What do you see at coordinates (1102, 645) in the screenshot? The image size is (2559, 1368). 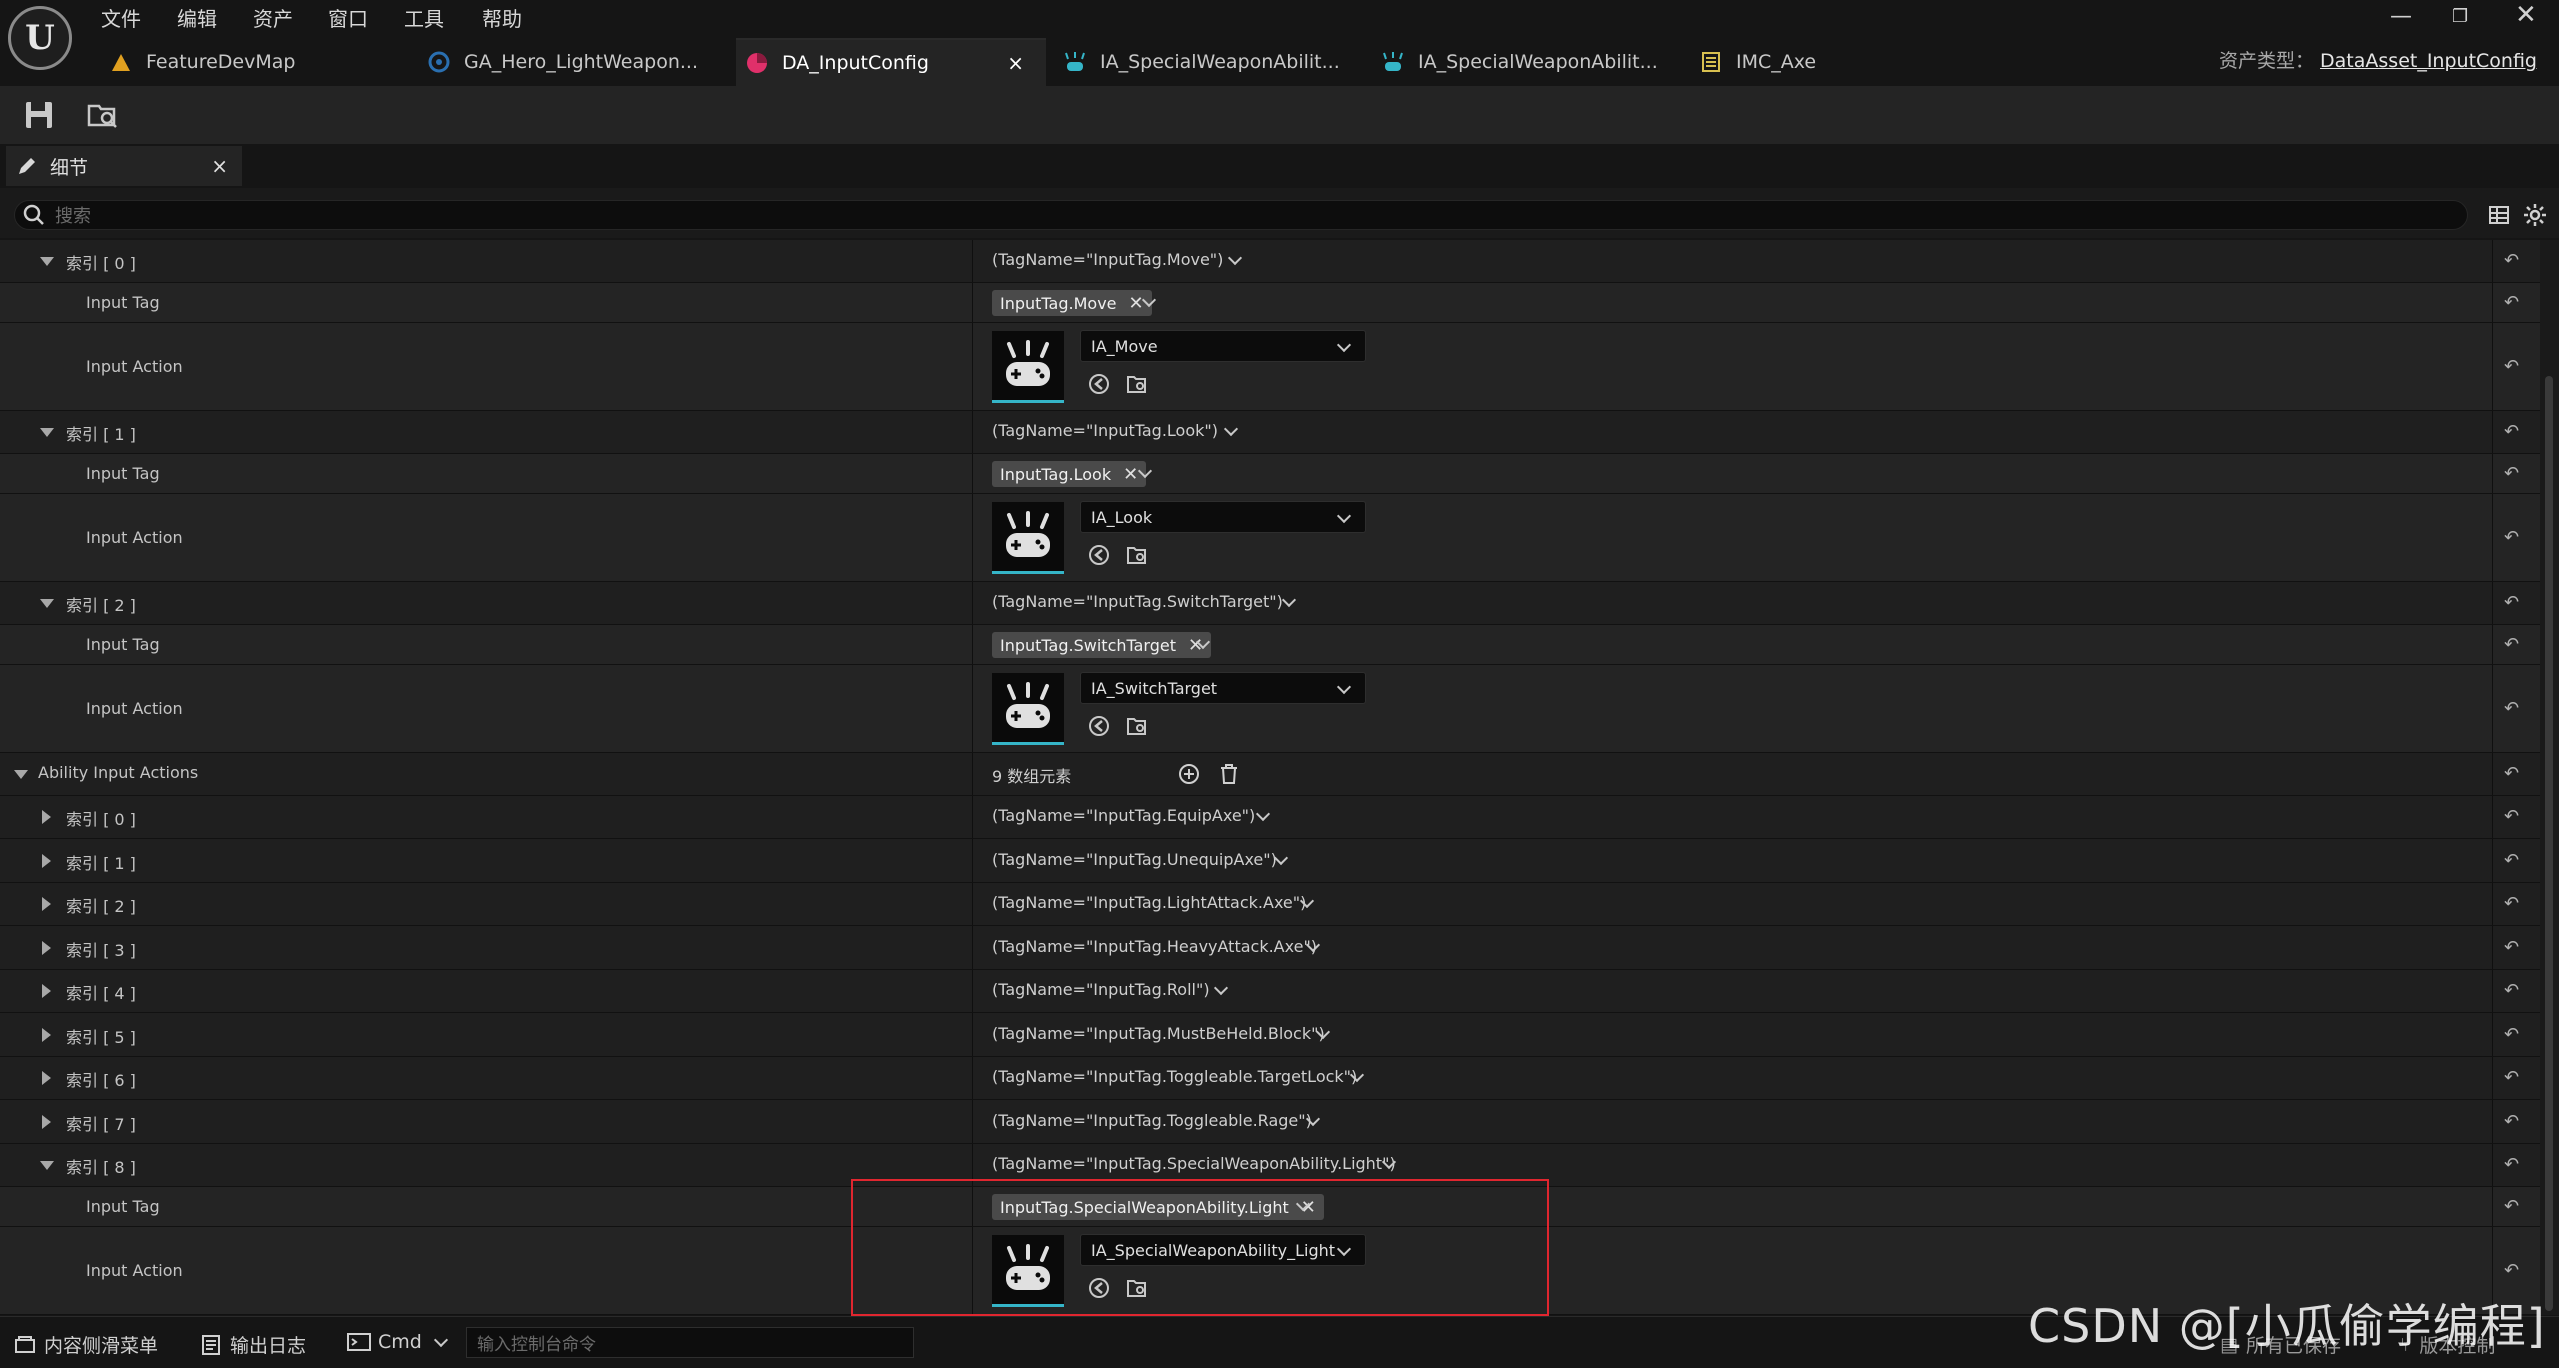 I see `gameplay-tag-chip: InputTag.SwitchTarget ✕` at bounding box center [1102, 645].